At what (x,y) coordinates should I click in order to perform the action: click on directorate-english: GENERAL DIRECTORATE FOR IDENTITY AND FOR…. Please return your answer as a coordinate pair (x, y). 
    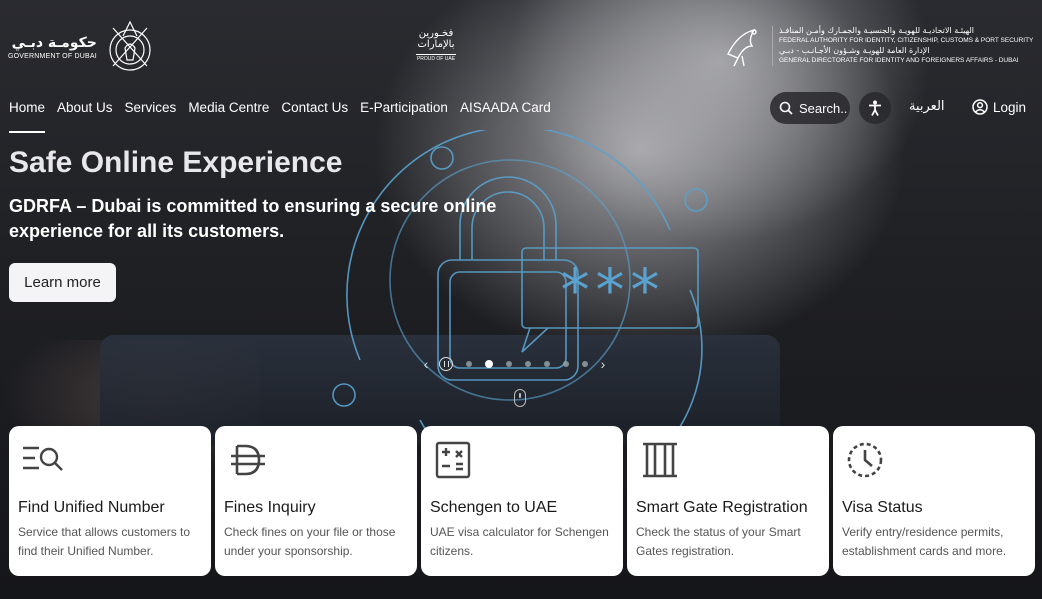
    Looking at the image, I should click on (899, 60).